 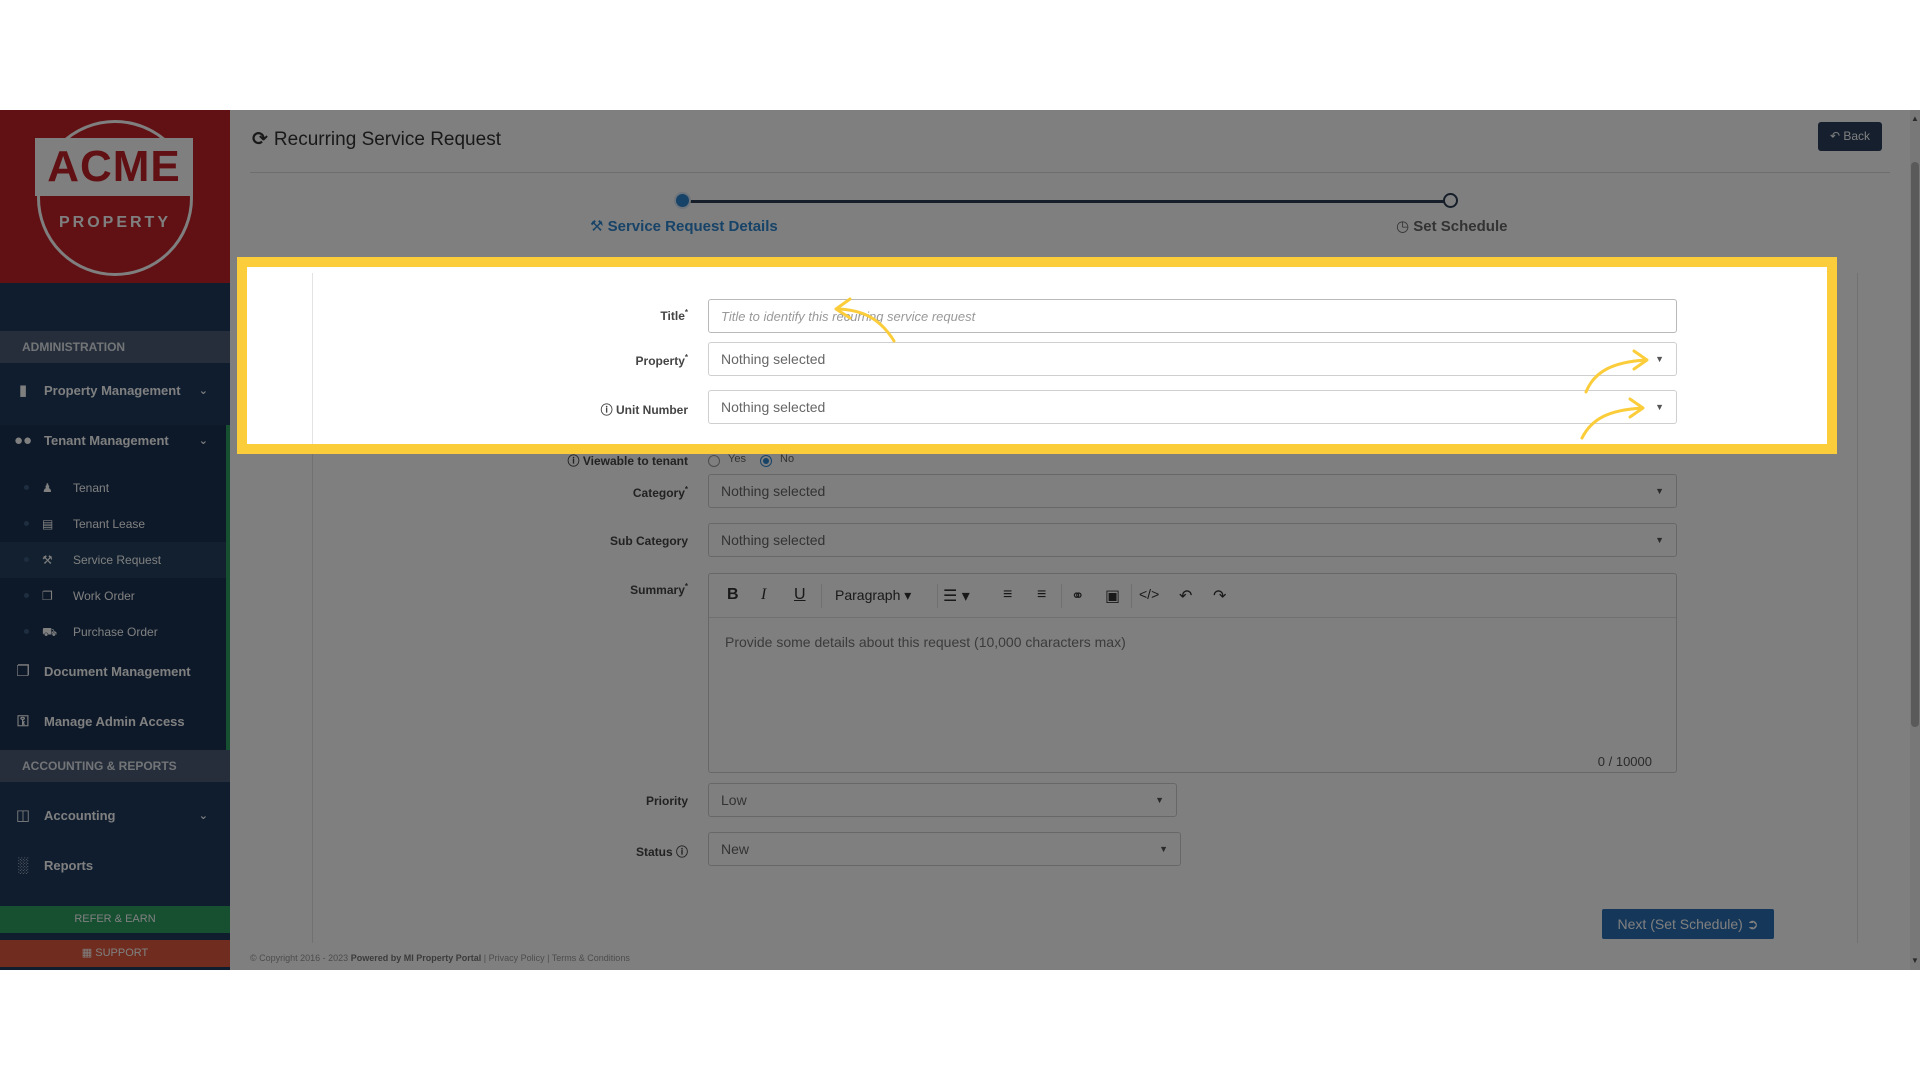 I want to click on character-count: 0 / 10000, so click(x=1624, y=761).